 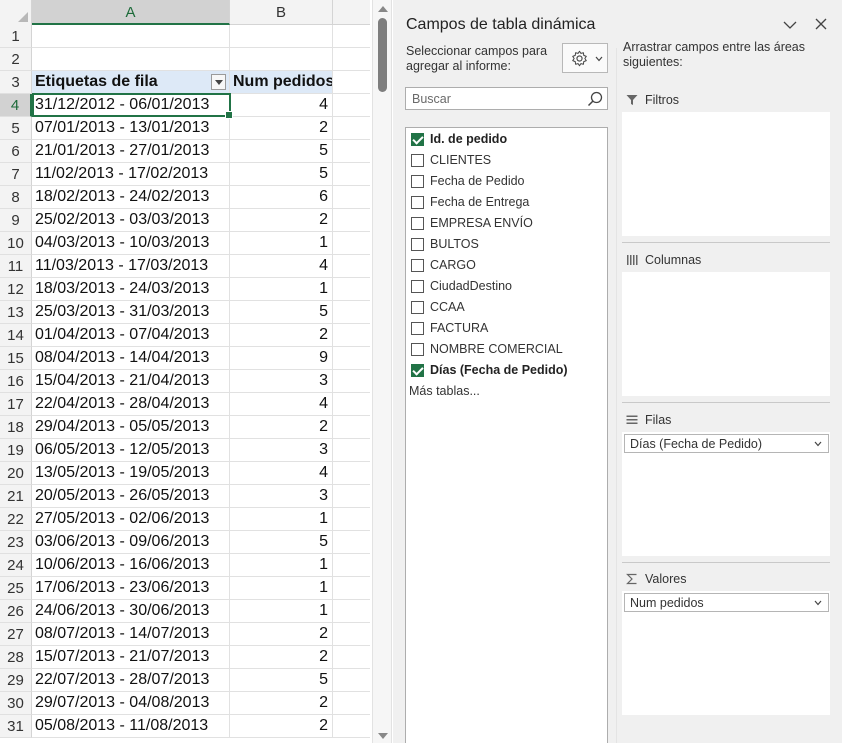 What do you see at coordinates (16, 588) in the screenshot?
I see `row-number: 25` at bounding box center [16, 588].